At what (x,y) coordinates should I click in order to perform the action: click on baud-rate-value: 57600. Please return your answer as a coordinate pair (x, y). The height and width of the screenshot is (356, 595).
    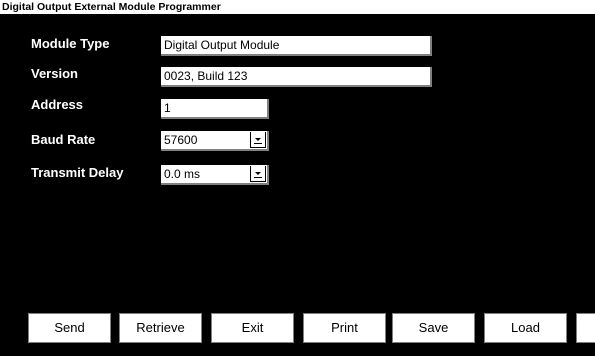
    Looking at the image, I should click on (181, 140).